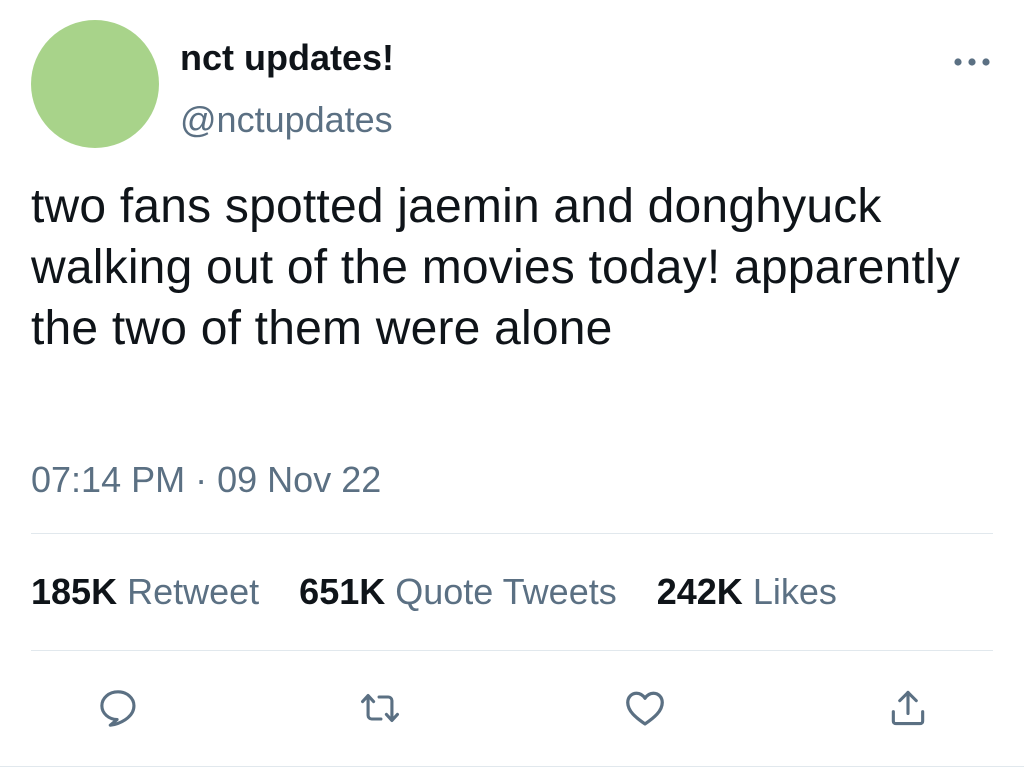  Describe the element at coordinates (95, 84) in the screenshot. I see `avatar` at that location.